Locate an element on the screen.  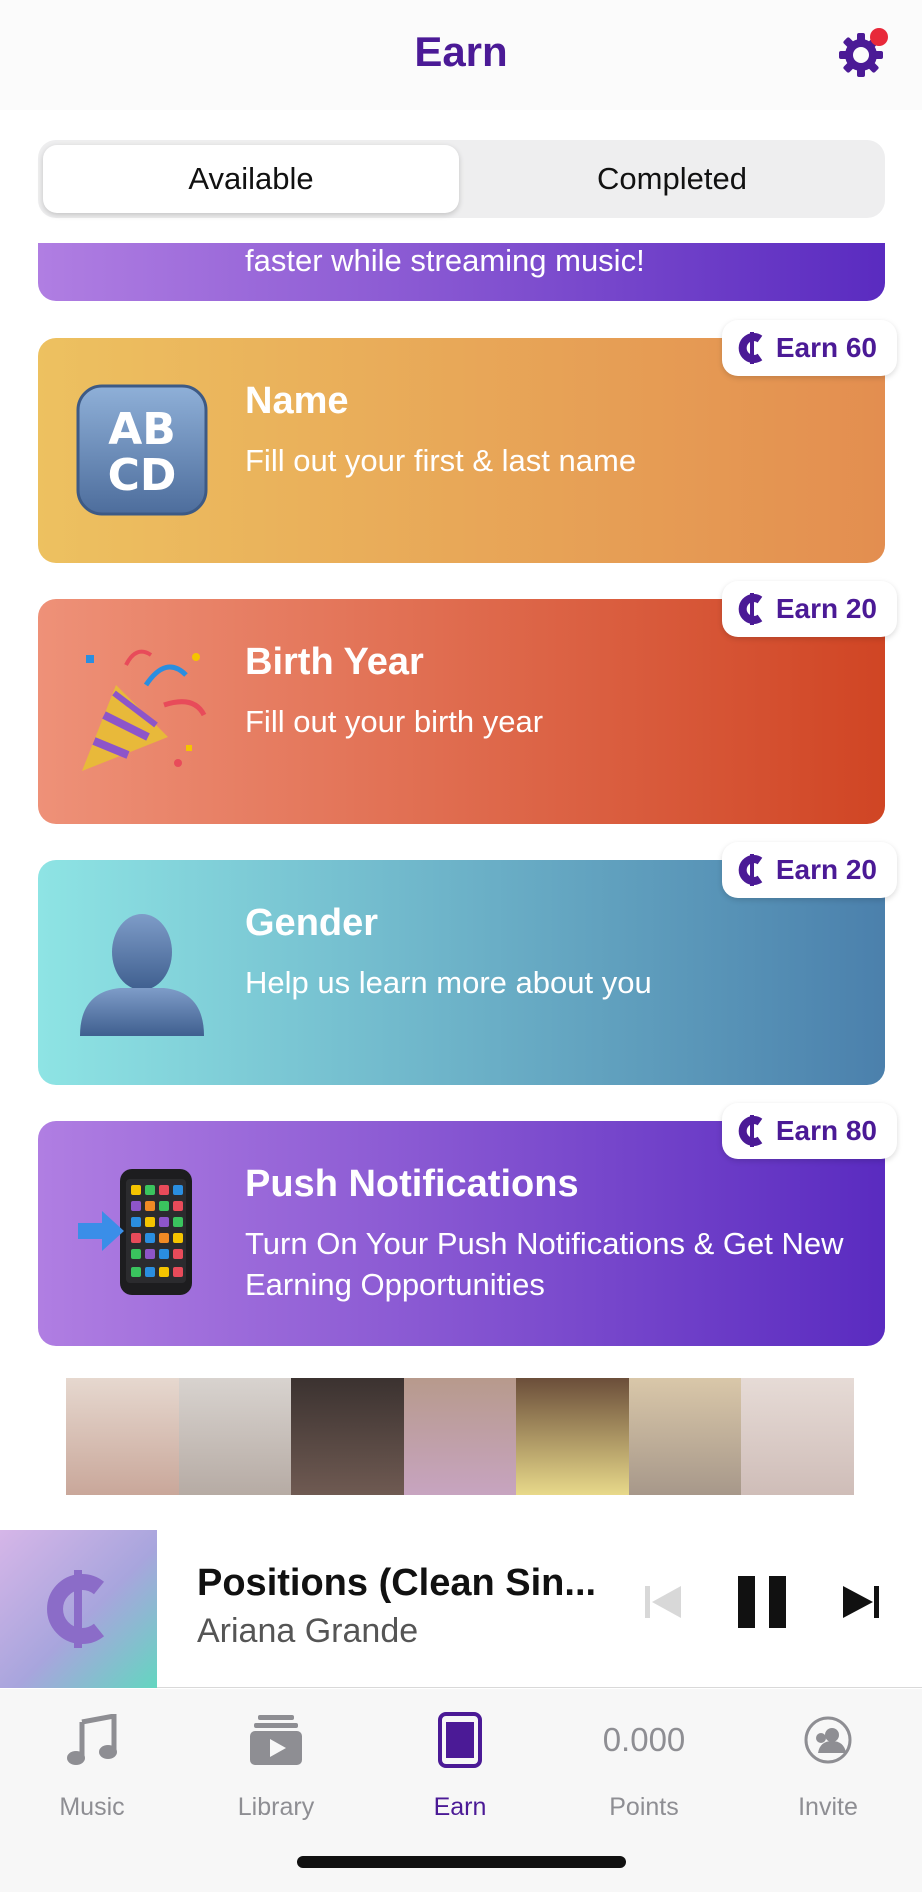
earn-badge: Earn 60 is located at coordinates (809, 348).